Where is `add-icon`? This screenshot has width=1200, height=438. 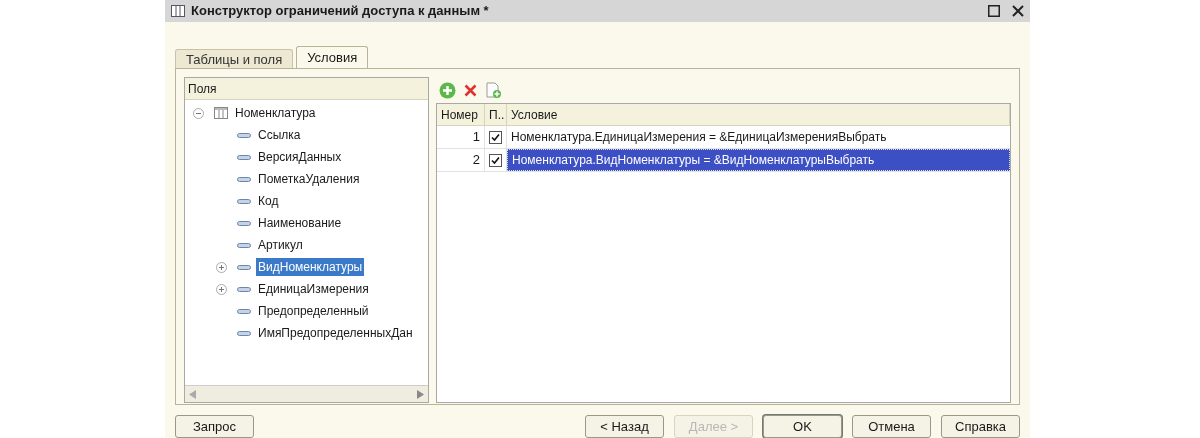
add-icon is located at coordinates (447, 90).